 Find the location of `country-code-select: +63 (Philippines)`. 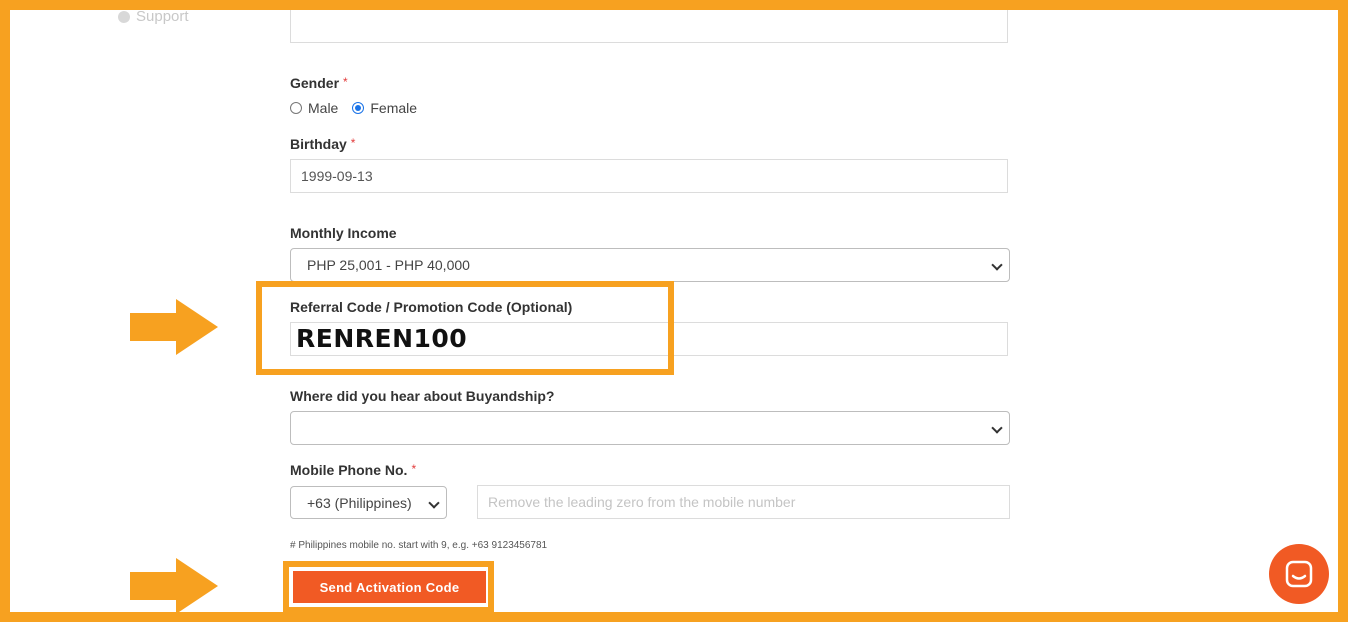

country-code-select: +63 (Philippines) is located at coordinates (368, 502).